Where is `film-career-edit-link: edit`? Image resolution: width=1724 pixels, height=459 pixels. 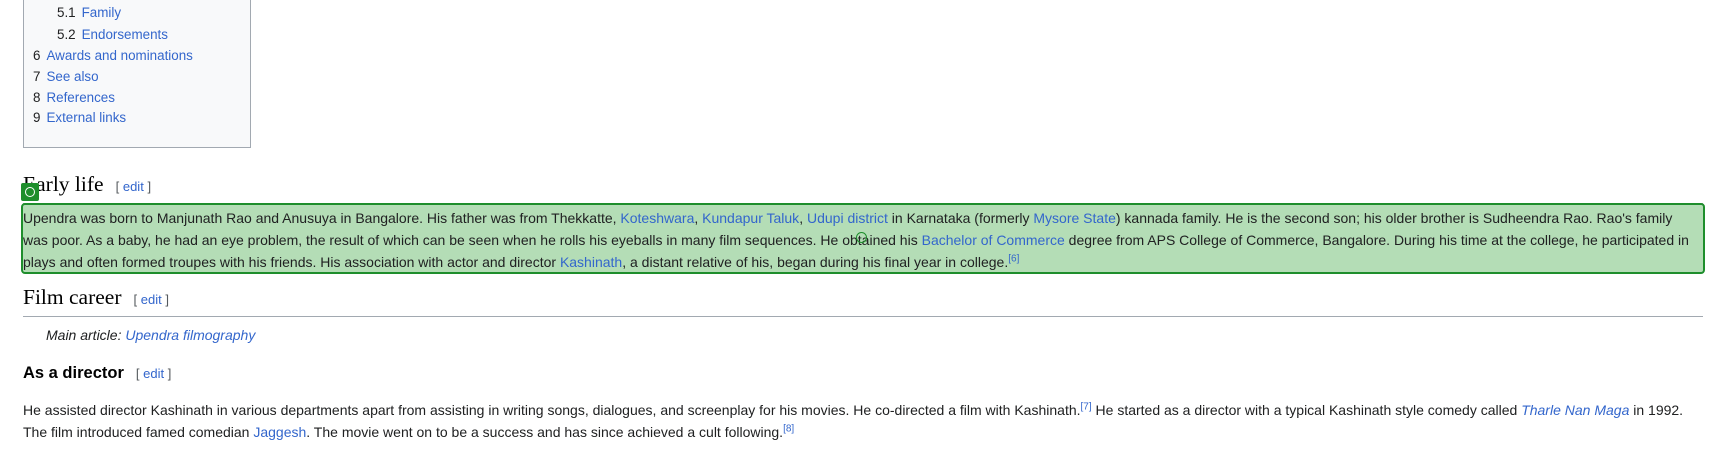
film-career-edit-link: edit is located at coordinates (151, 299).